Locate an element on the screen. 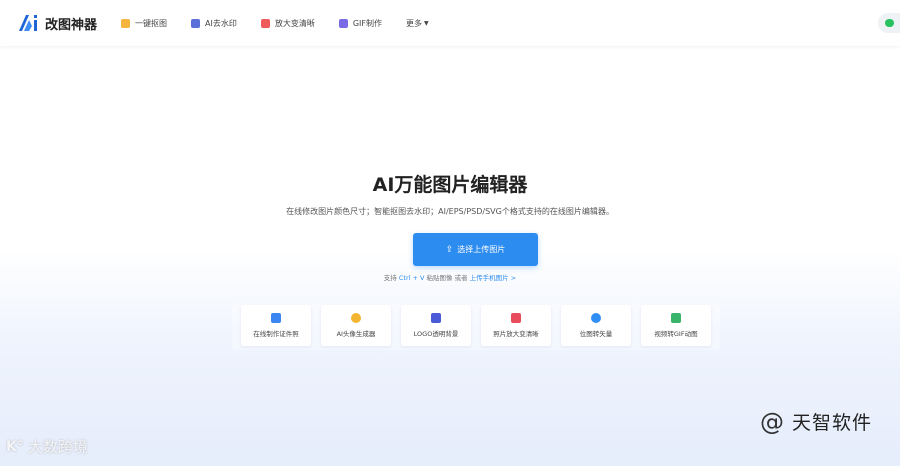 The image size is (900, 466). hint-middle: 粘贴图像 或者 is located at coordinates (447, 278).